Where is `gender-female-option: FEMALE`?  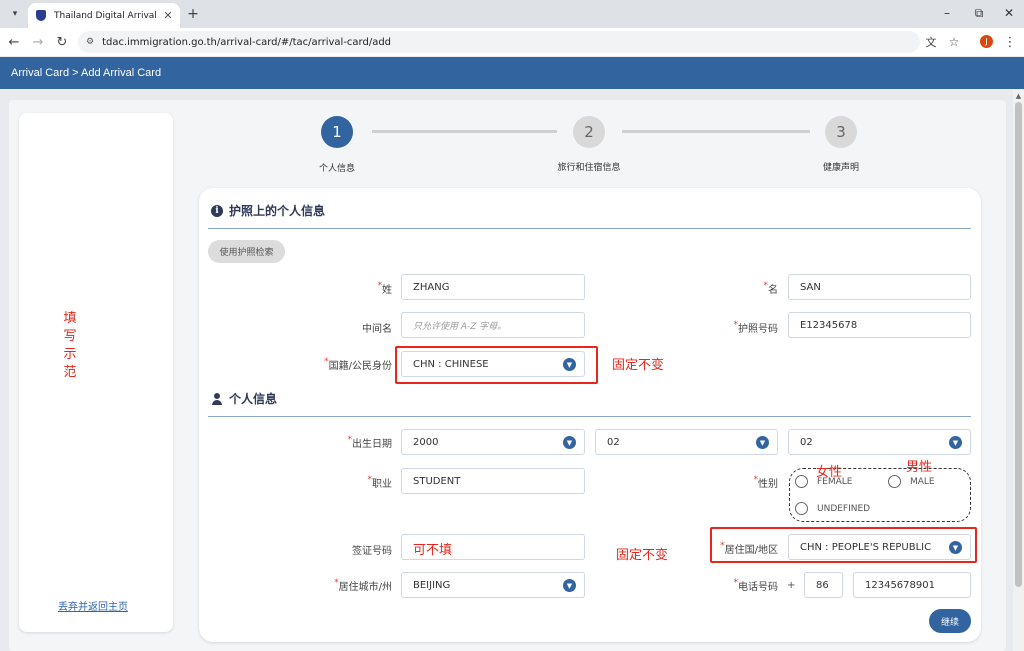
gender-female-option: FEMALE is located at coordinates (824, 481).